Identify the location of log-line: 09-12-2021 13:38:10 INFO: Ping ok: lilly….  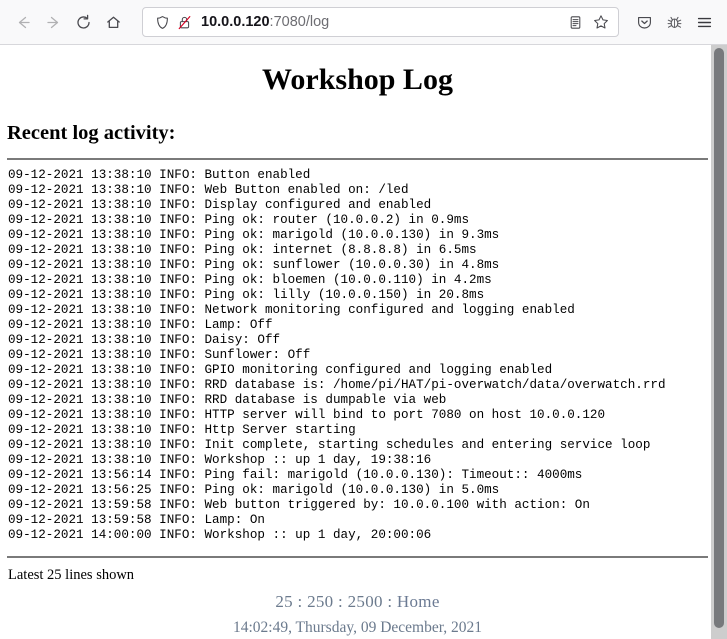
(246, 294).